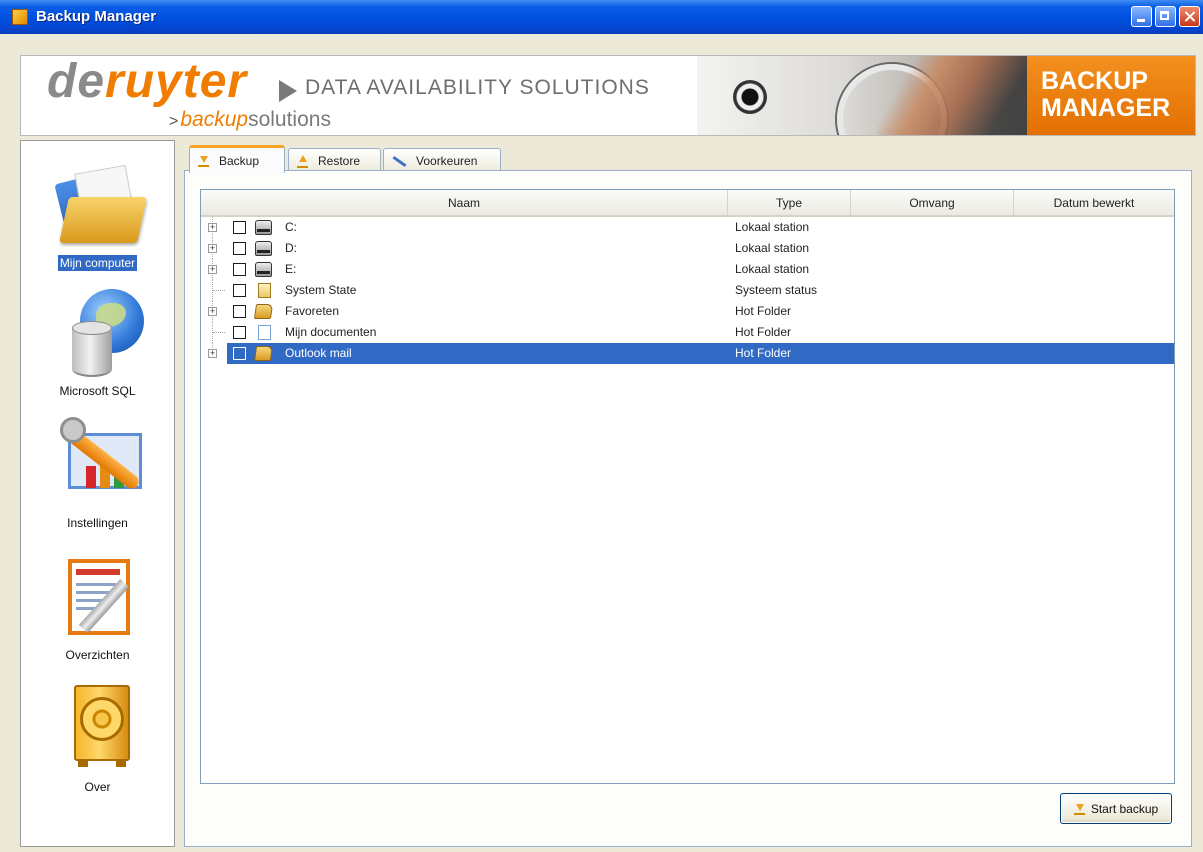  What do you see at coordinates (687, 311) in the screenshot?
I see `table-row: + Favoreten Hot Folder` at bounding box center [687, 311].